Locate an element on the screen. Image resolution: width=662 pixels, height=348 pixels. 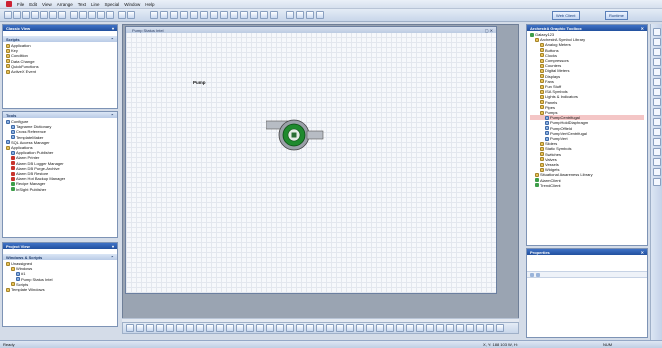
tree-item: TrendClient is located at coordinates (587, 185).